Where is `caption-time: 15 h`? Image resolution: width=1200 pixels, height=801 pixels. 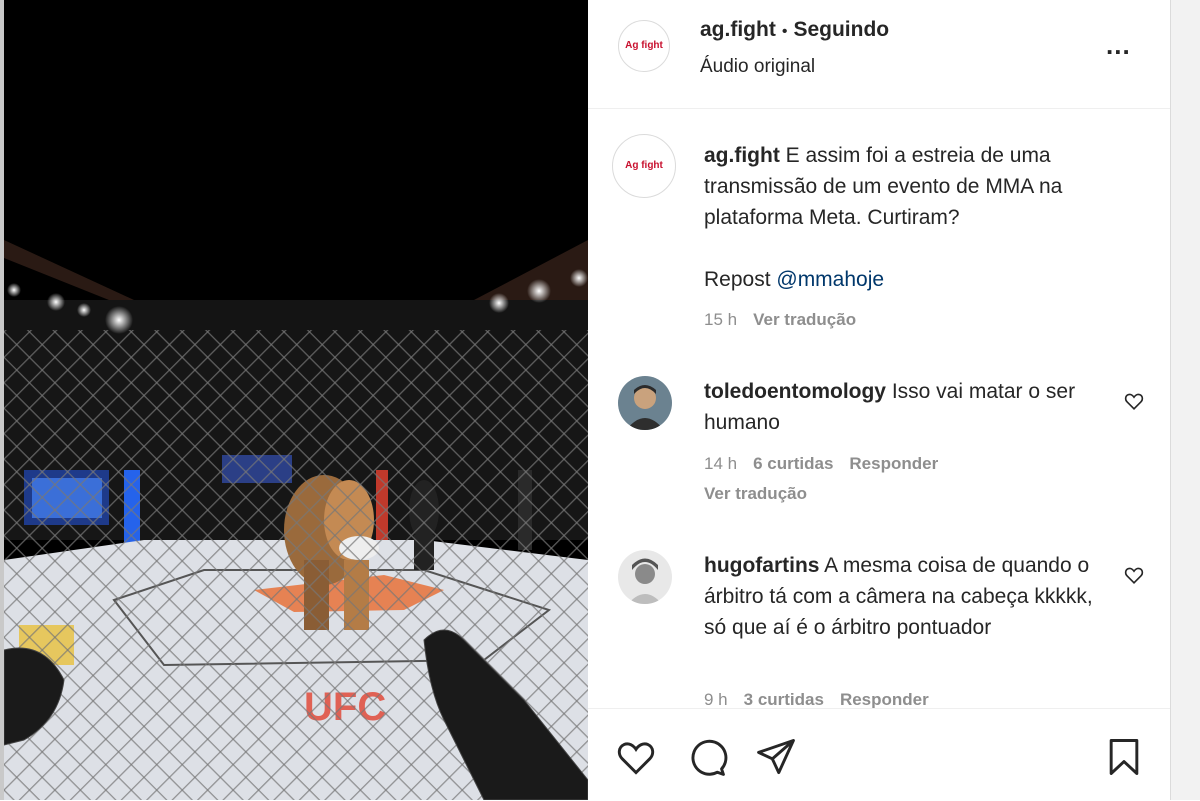
caption-time: 15 h is located at coordinates (720, 319).